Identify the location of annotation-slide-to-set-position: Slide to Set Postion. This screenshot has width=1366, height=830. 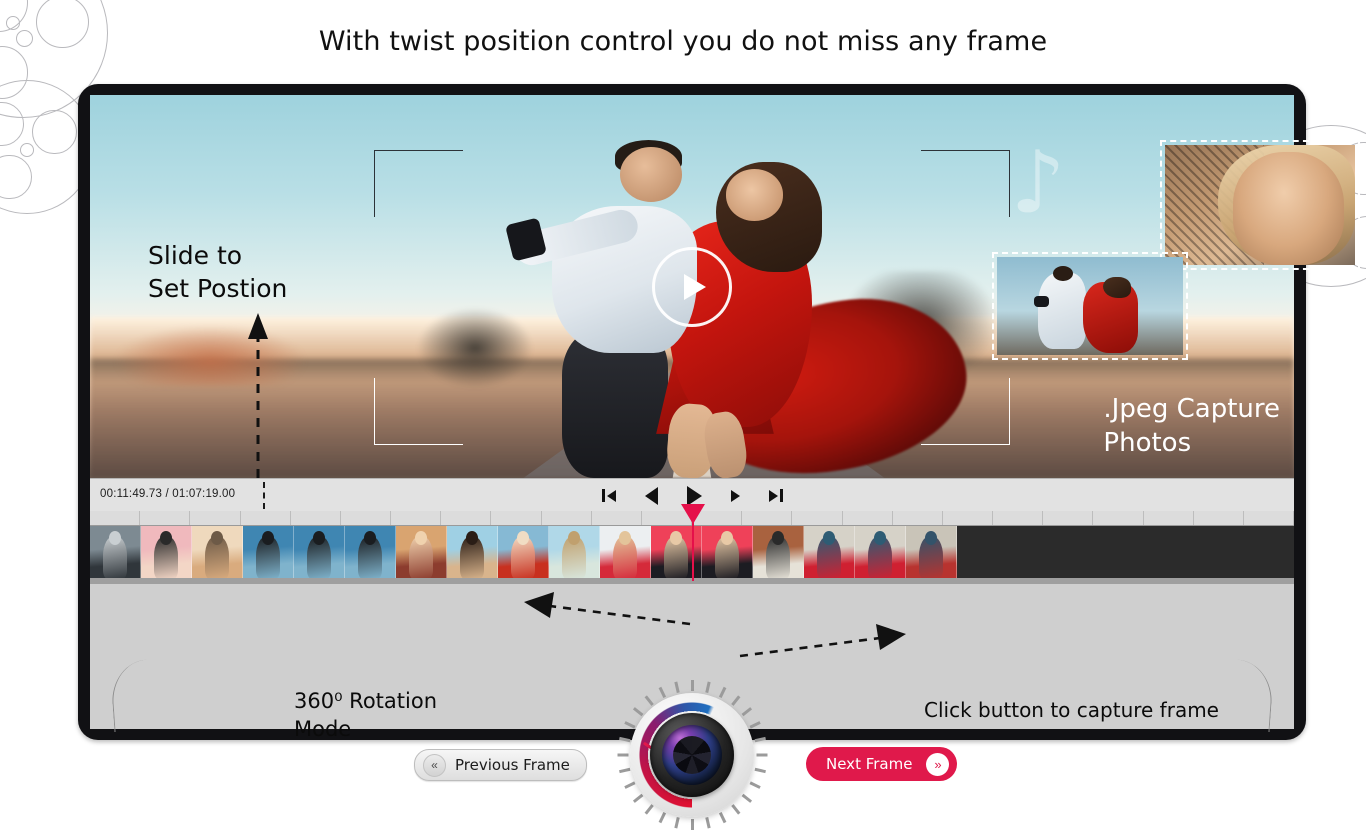
(218, 272).